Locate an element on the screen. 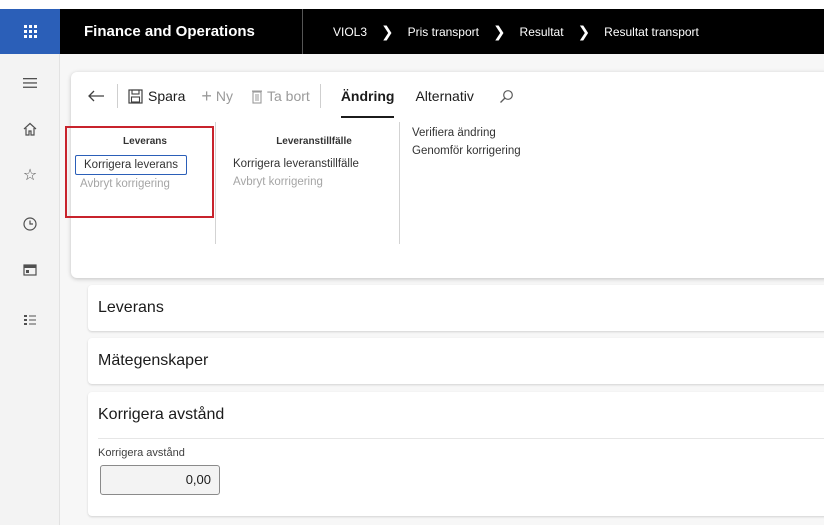 The width and height of the screenshot is (824, 525). breadcrumb-company: VIOL3 is located at coordinates (350, 32).